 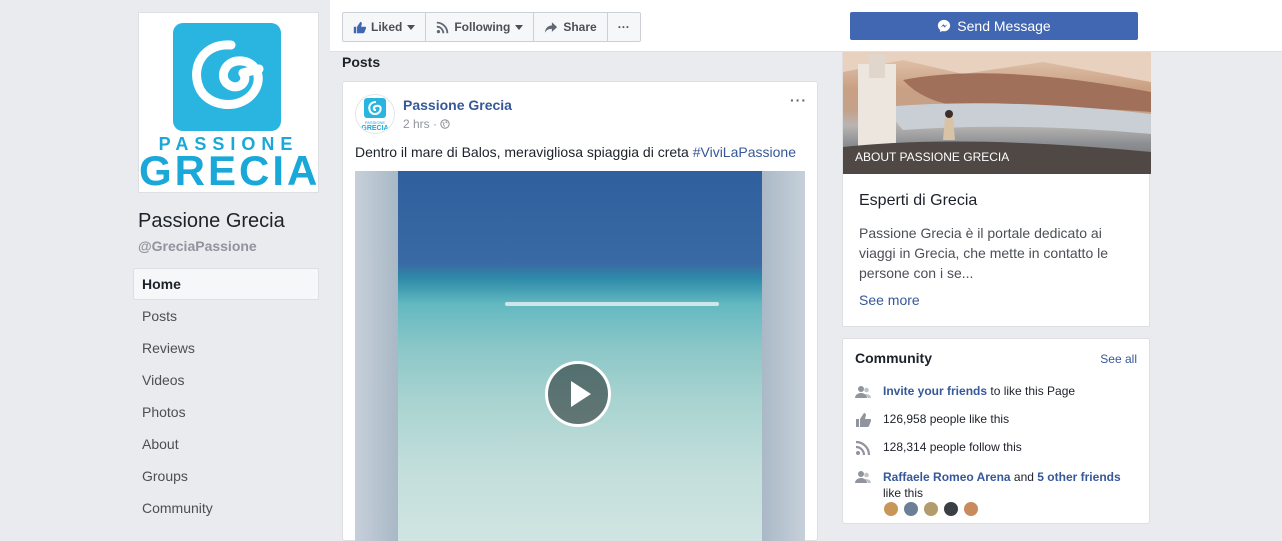 What do you see at coordinates (893, 358) in the screenshot?
I see `community-title: Community` at bounding box center [893, 358].